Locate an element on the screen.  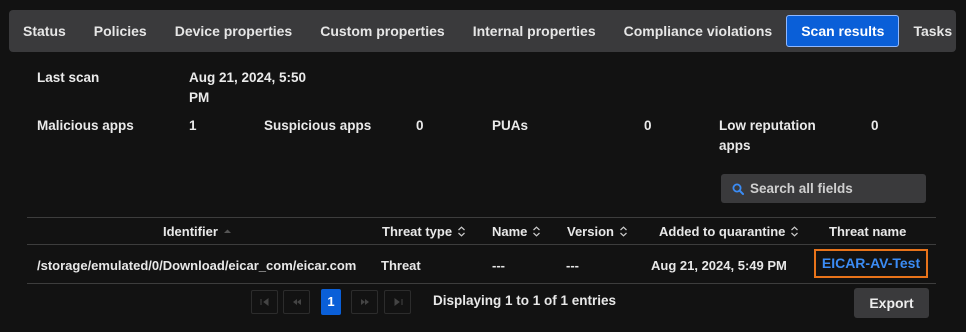
entries-summary: Displaying 1 to 1 of 1 entries is located at coordinates (525, 300).